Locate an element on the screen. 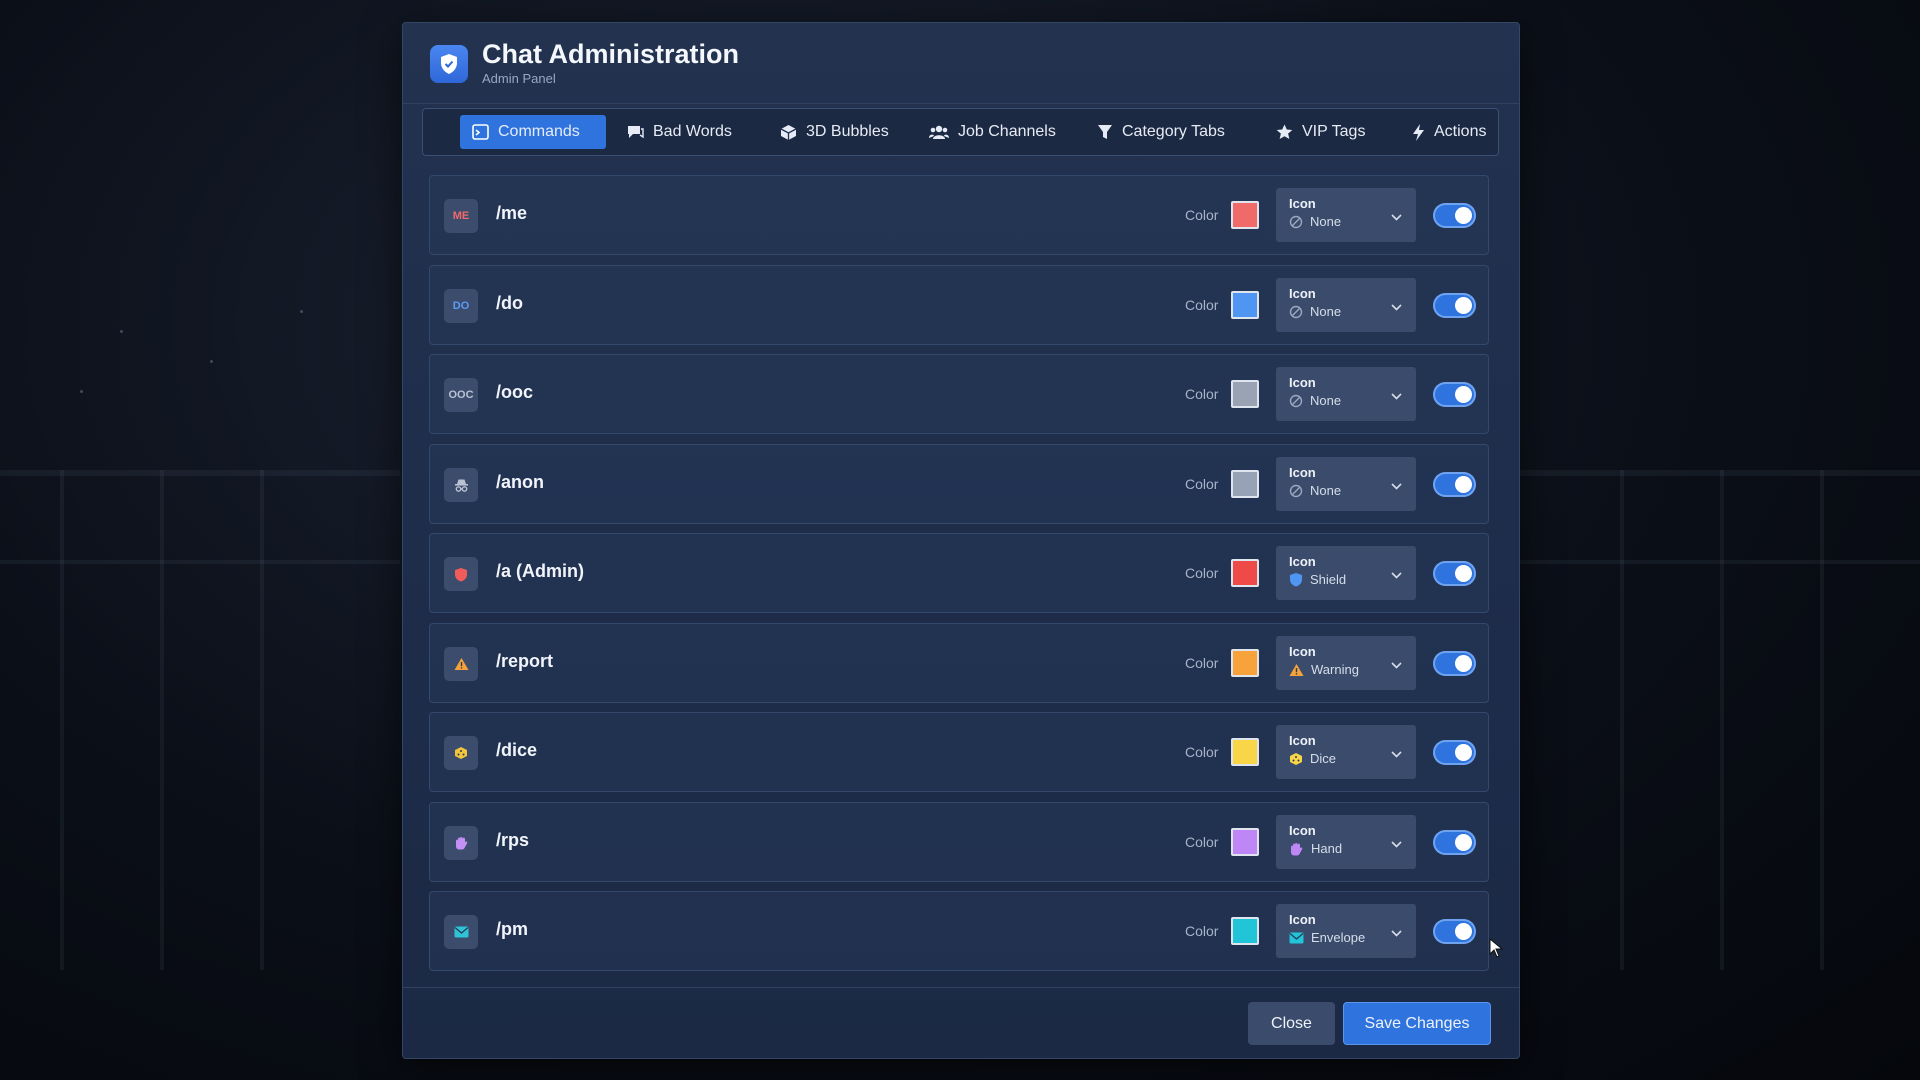 The width and height of the screenshot is (1920, 1080). command-name: /ooc is located at coordinates (515, 392).